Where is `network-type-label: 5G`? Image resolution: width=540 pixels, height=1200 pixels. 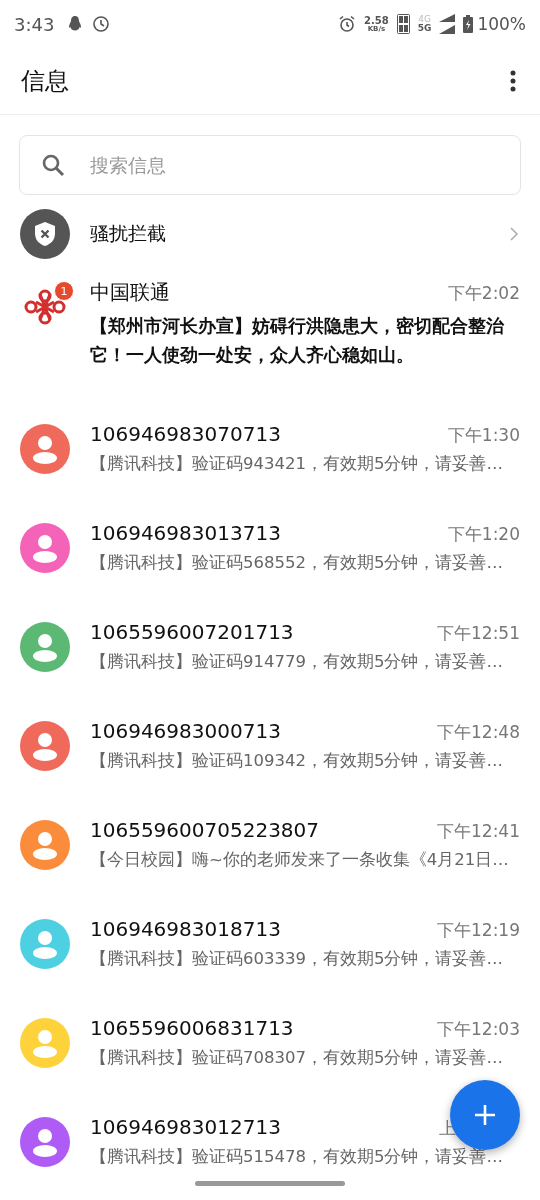
network-type-label: 5G is located at coordinates (424, 28).